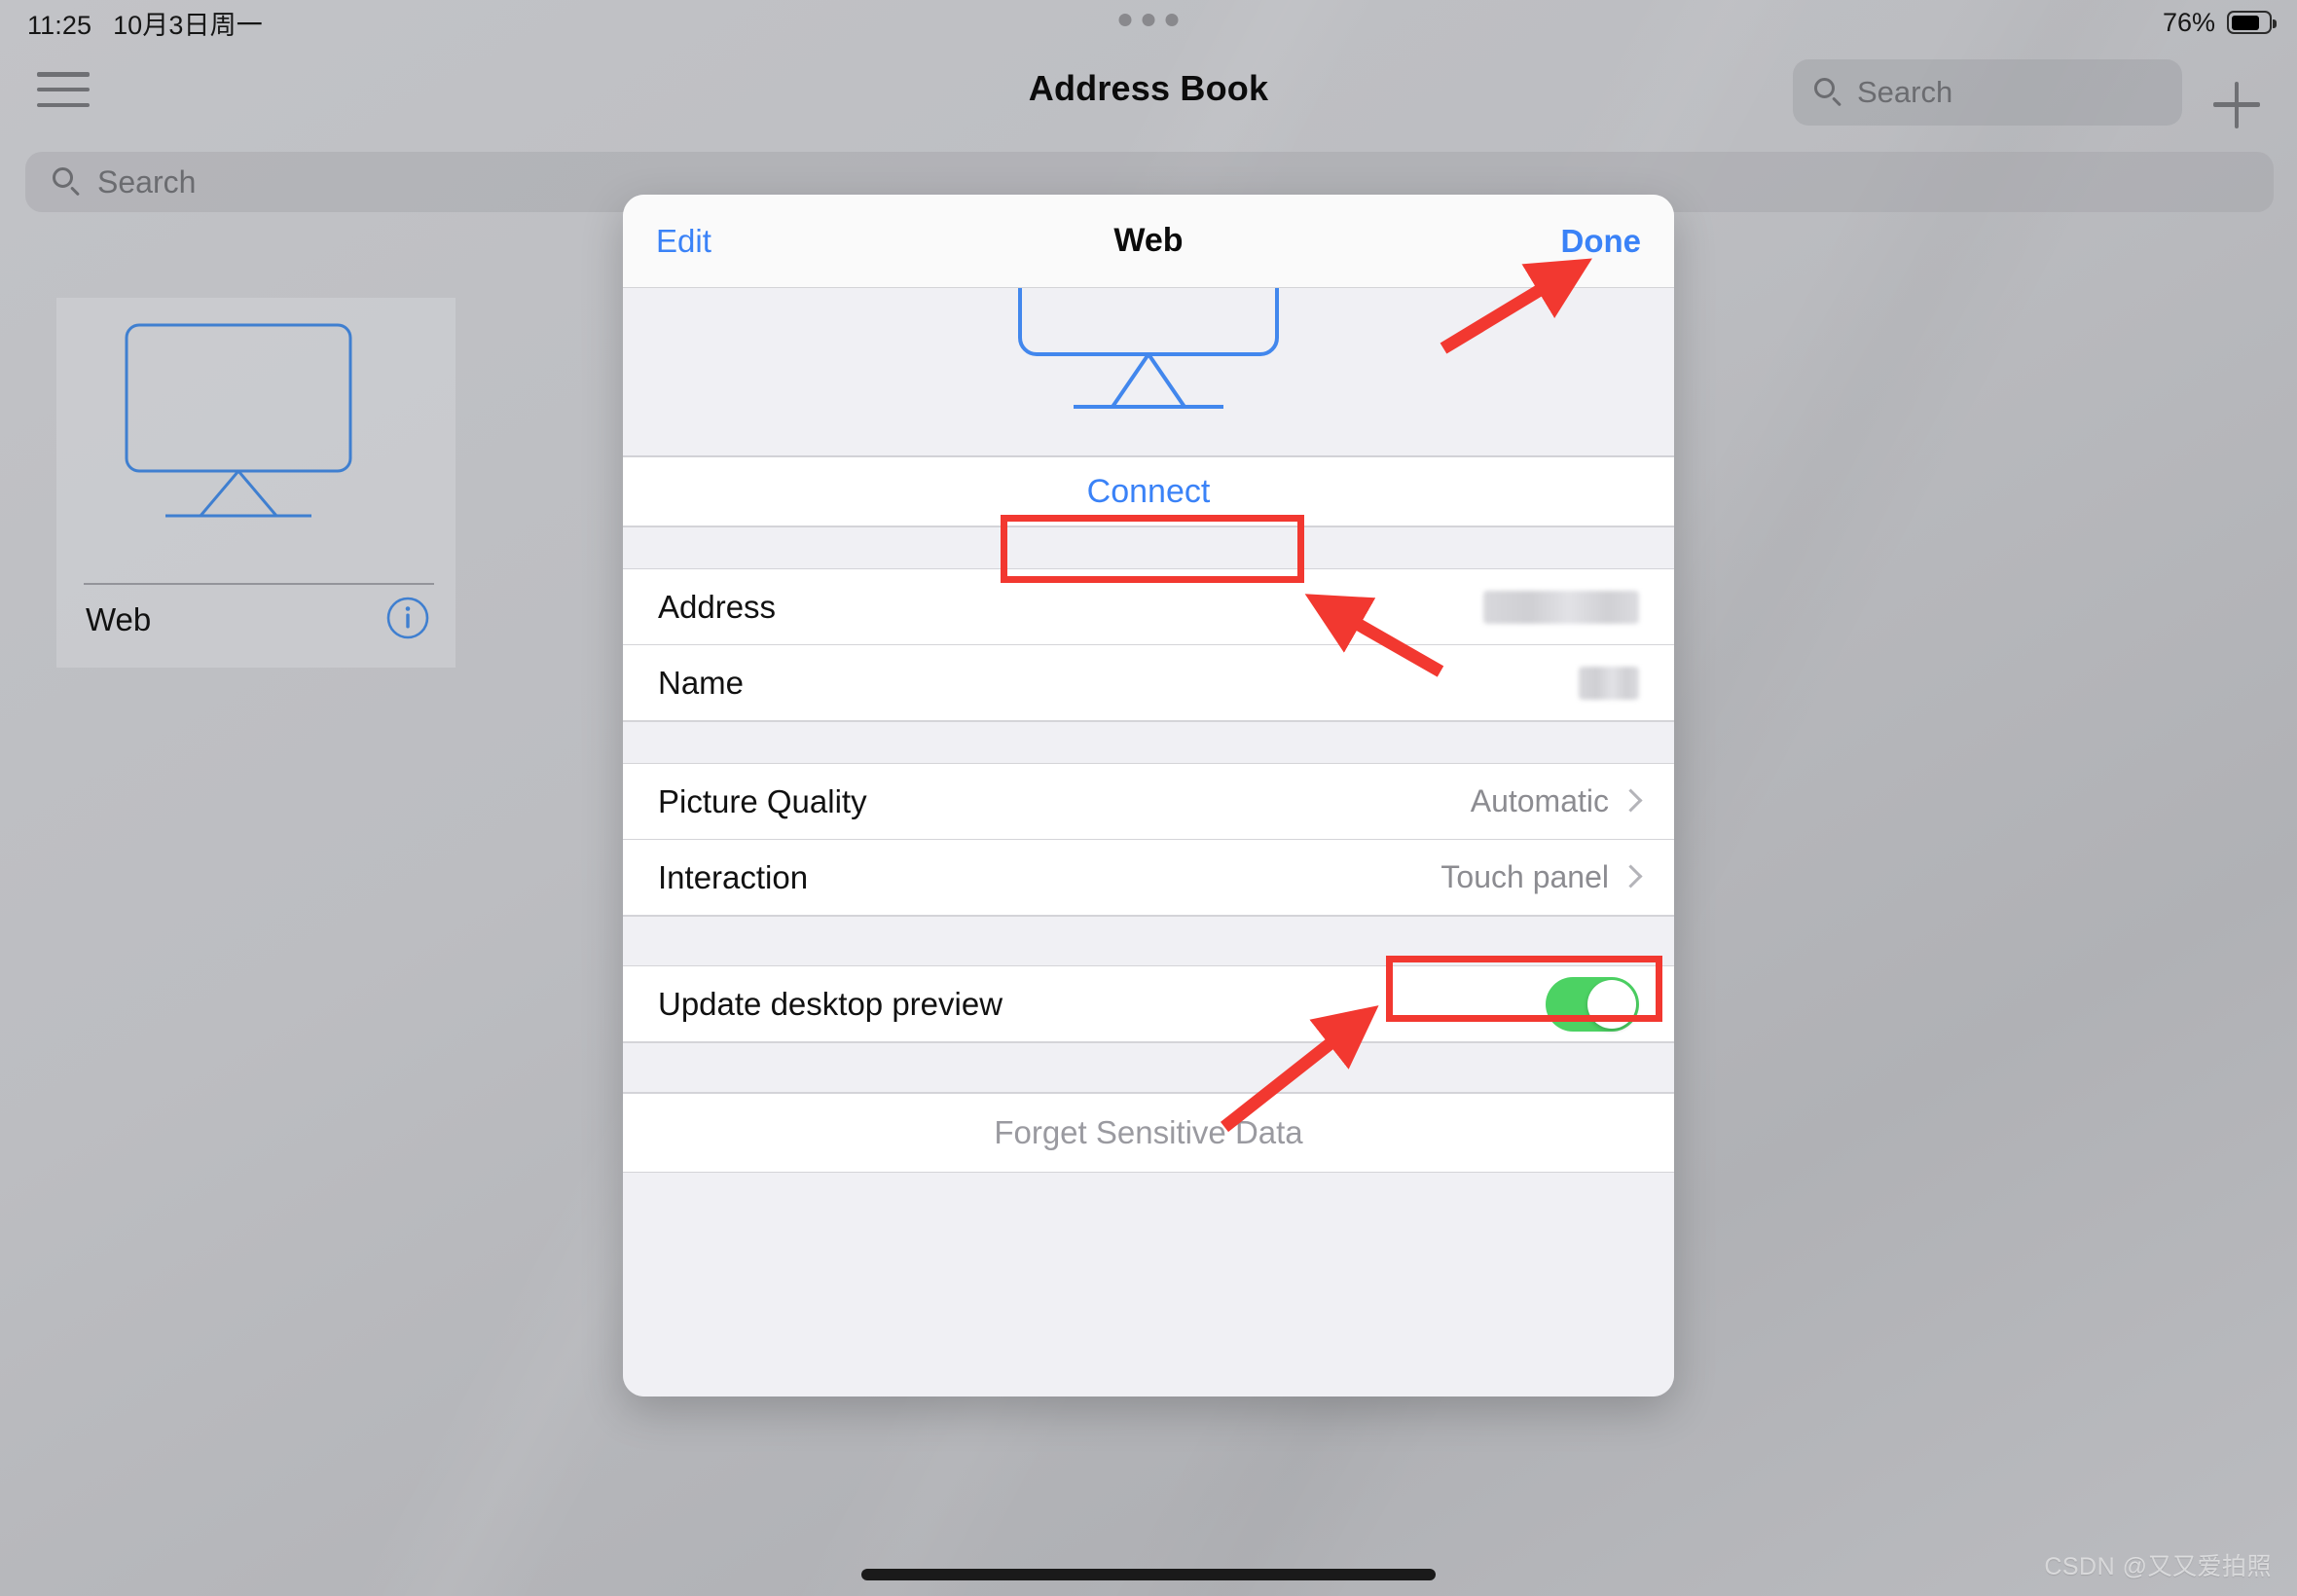 The height and width of the screenshot is (1596, 2297). I want to click on interaction-label: Interaction, so click(733, 876).